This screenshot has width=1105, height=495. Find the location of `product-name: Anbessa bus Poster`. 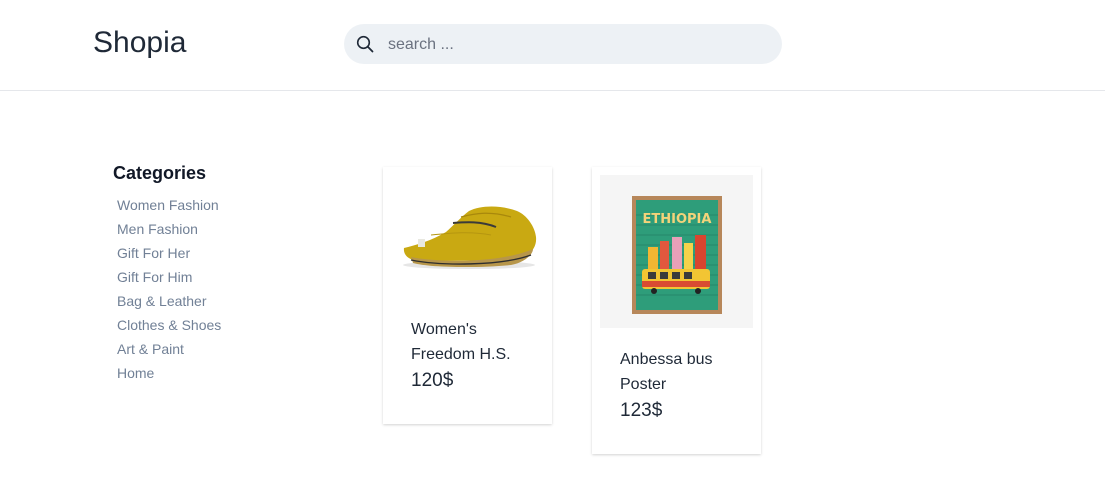

product-name: Anbessa bus Poster is located at coordinates (682, 372).